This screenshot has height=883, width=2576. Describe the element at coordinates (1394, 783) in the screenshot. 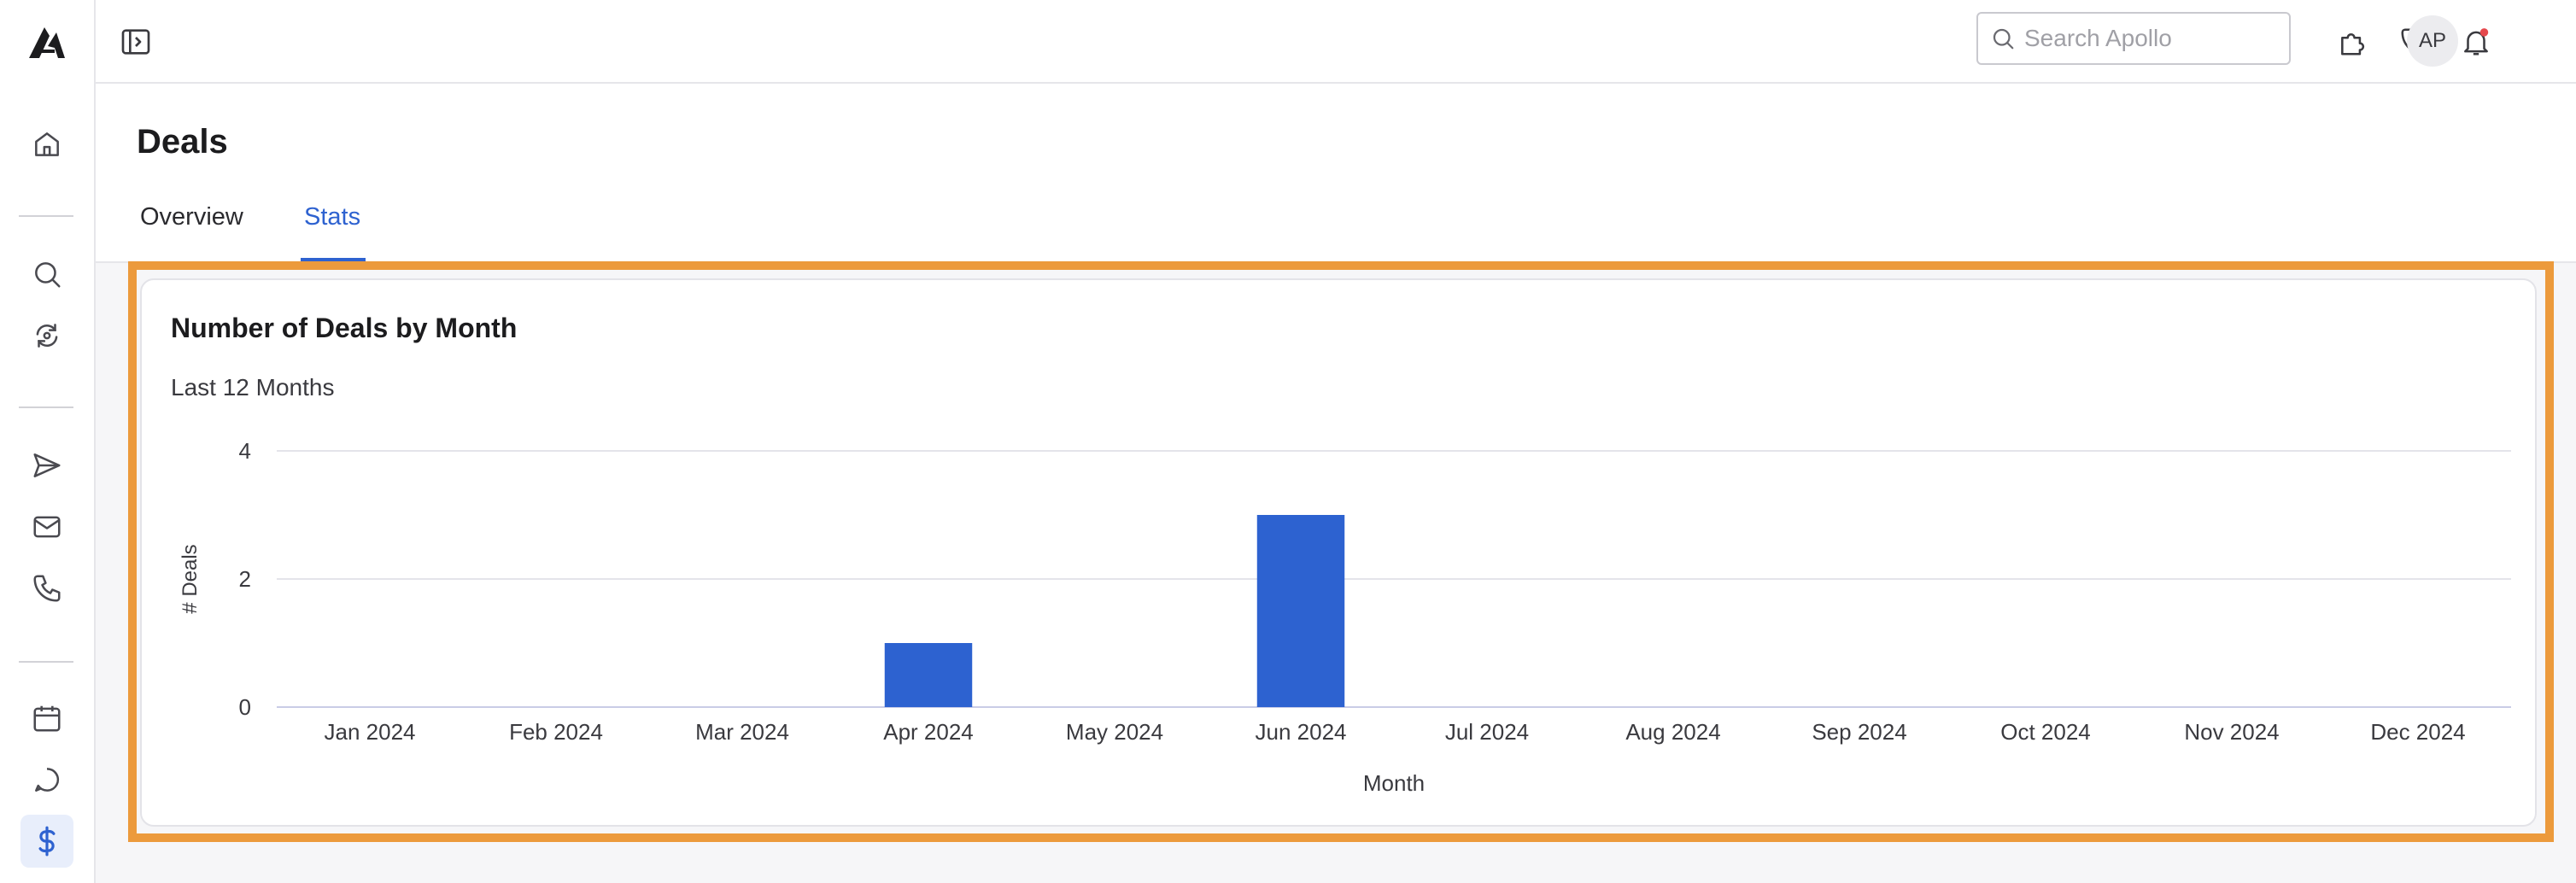

I see `x-axis-label: Month` at that location.